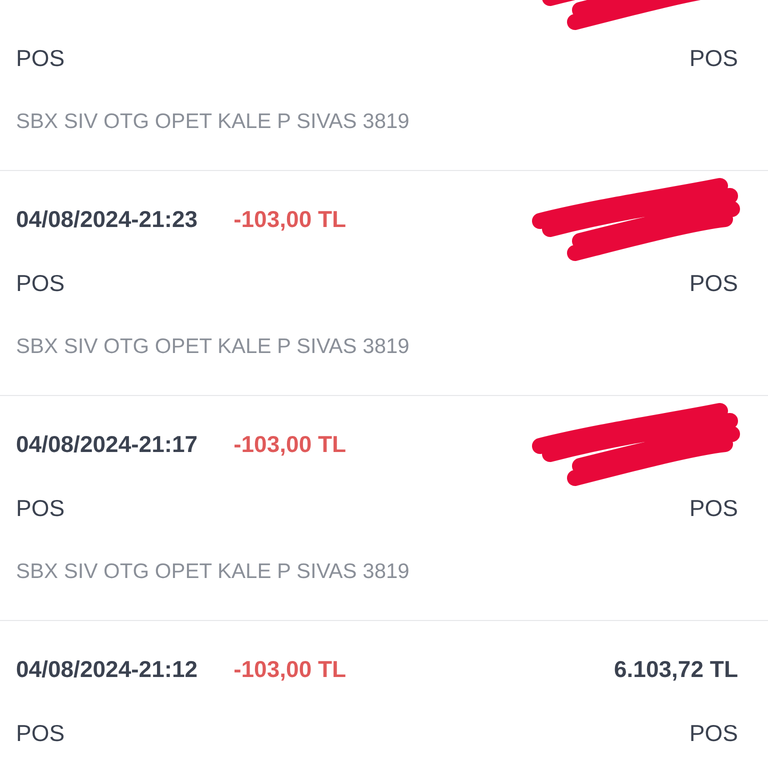 This screenshot has height=768, width=768. Describe the element at coordinates (676, 669) in the screenshot. I see `balance-amount: 6.103,72 TL` at that location.